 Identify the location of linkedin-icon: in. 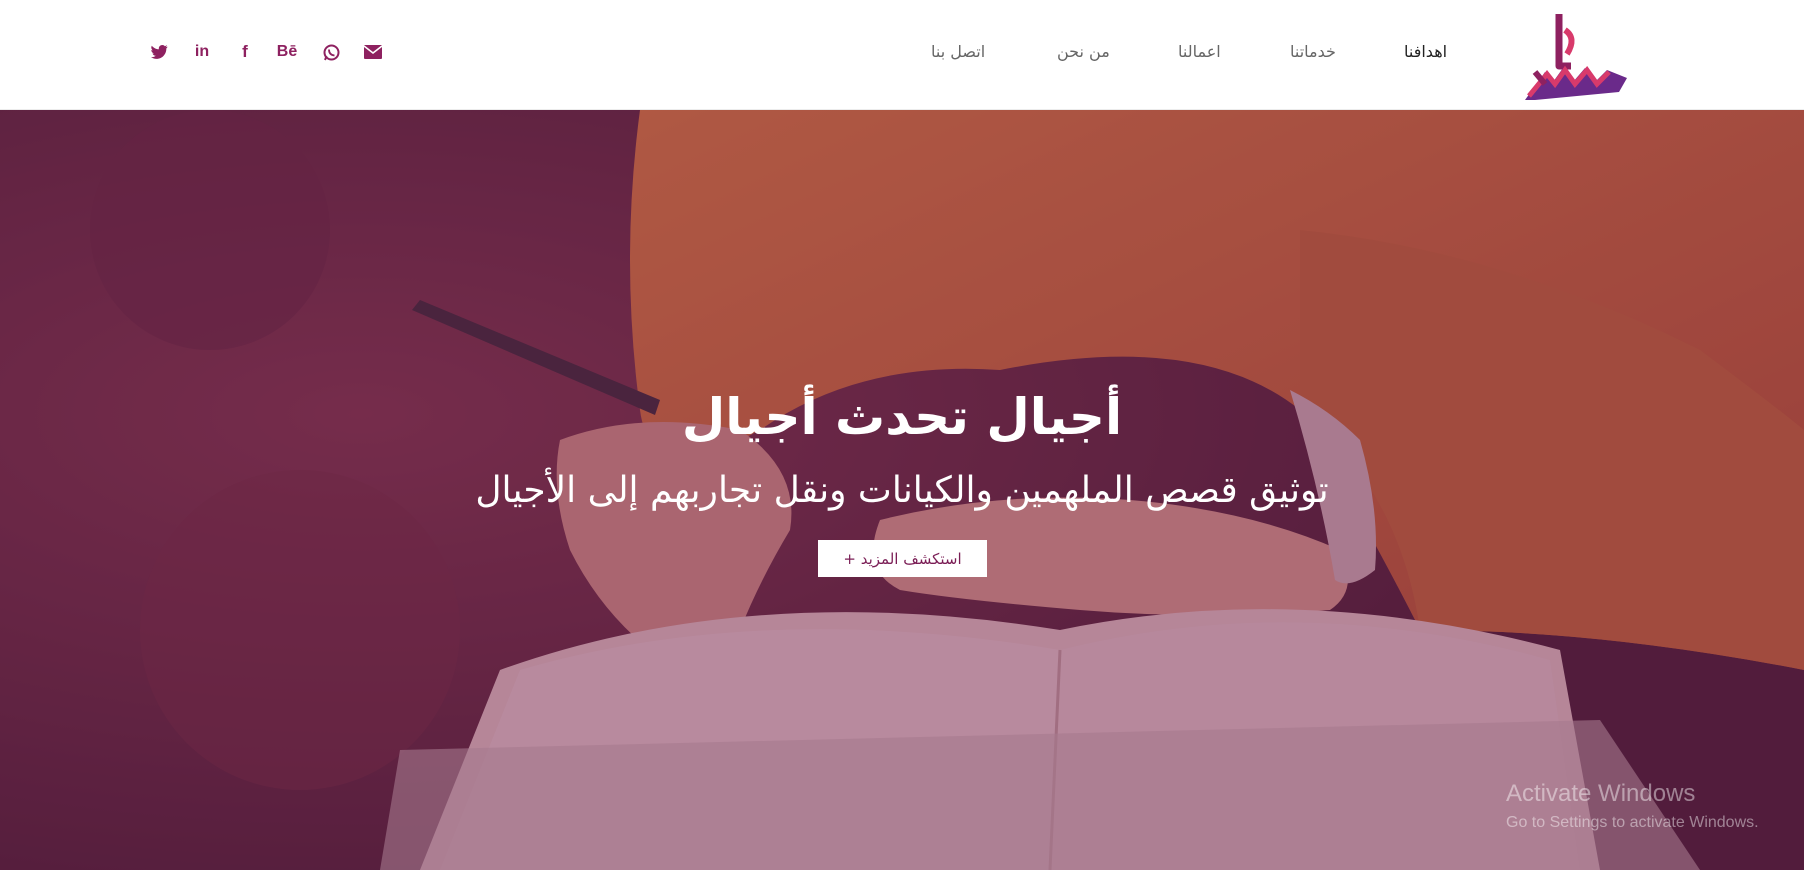
(202, 52).